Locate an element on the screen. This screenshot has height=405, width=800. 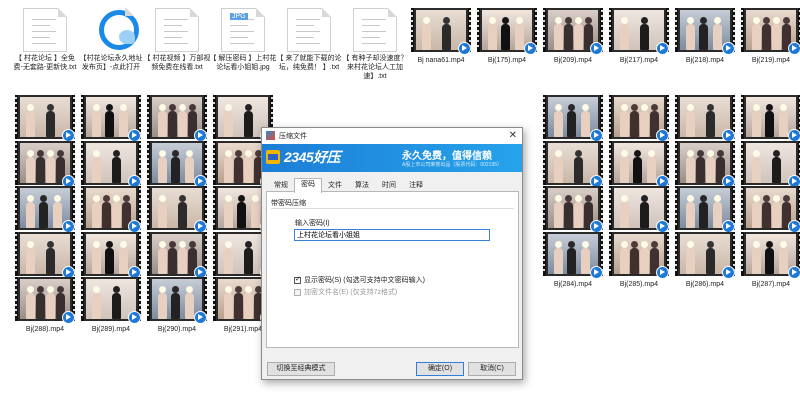
video-file: Bj(218).mp4 is located at coordinates (705, 36).